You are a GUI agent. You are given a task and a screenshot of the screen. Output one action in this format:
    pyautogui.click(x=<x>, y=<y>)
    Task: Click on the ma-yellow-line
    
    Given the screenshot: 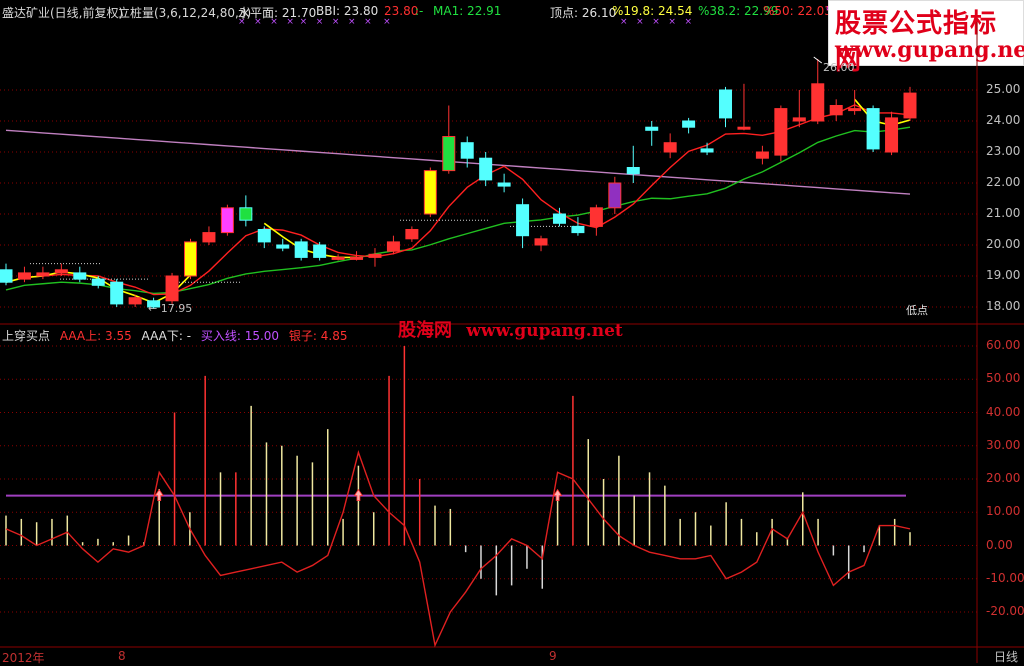 What is the action you would take?
    pyautogui.click(x=882, y=112)
    